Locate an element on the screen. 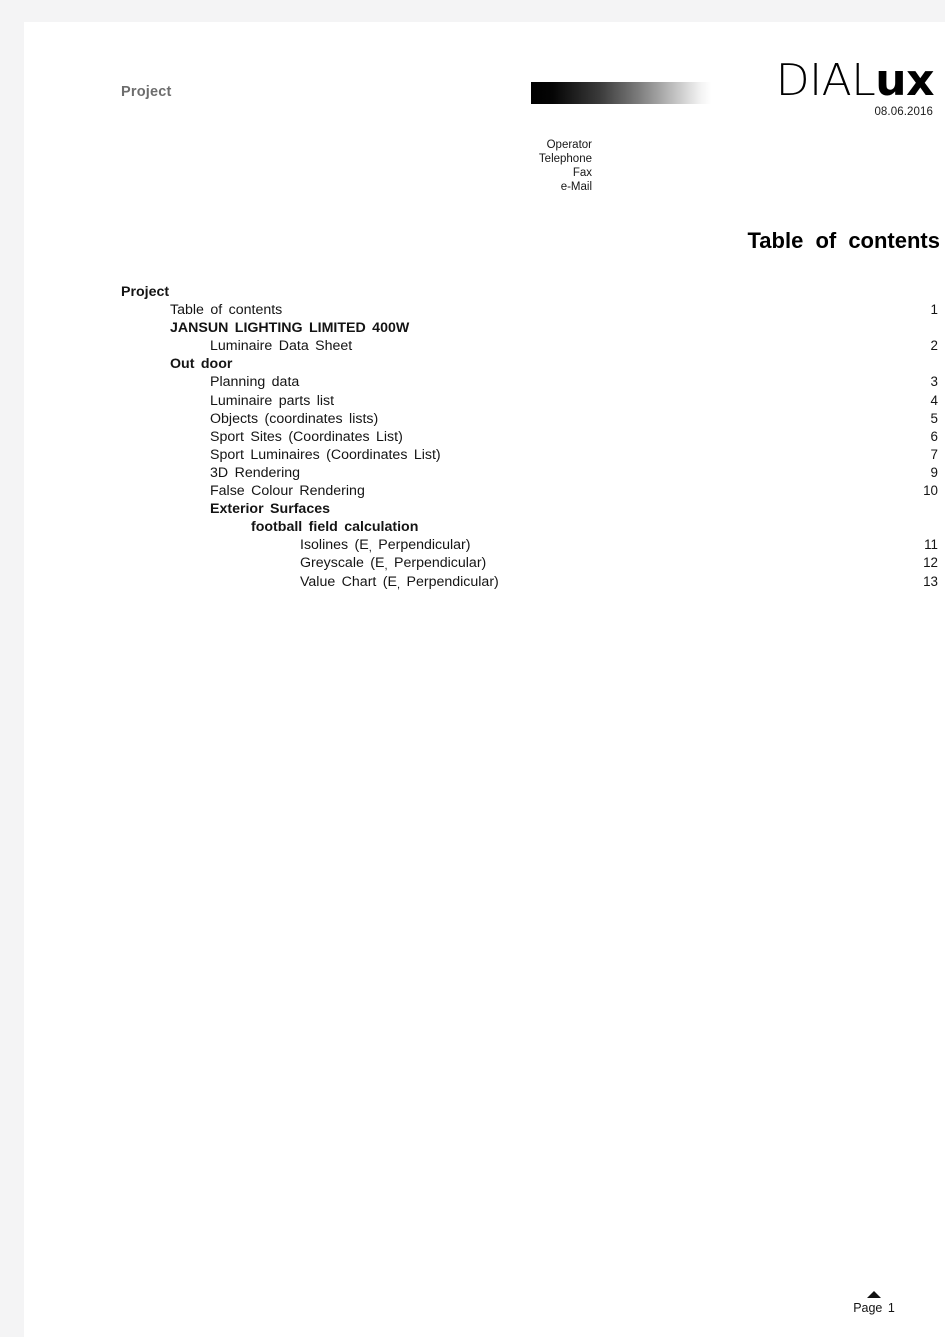 Image resolution: width=945 pixels, height=1337 pixels. toc-entry-label: Project is located at coordinates (145, 292).